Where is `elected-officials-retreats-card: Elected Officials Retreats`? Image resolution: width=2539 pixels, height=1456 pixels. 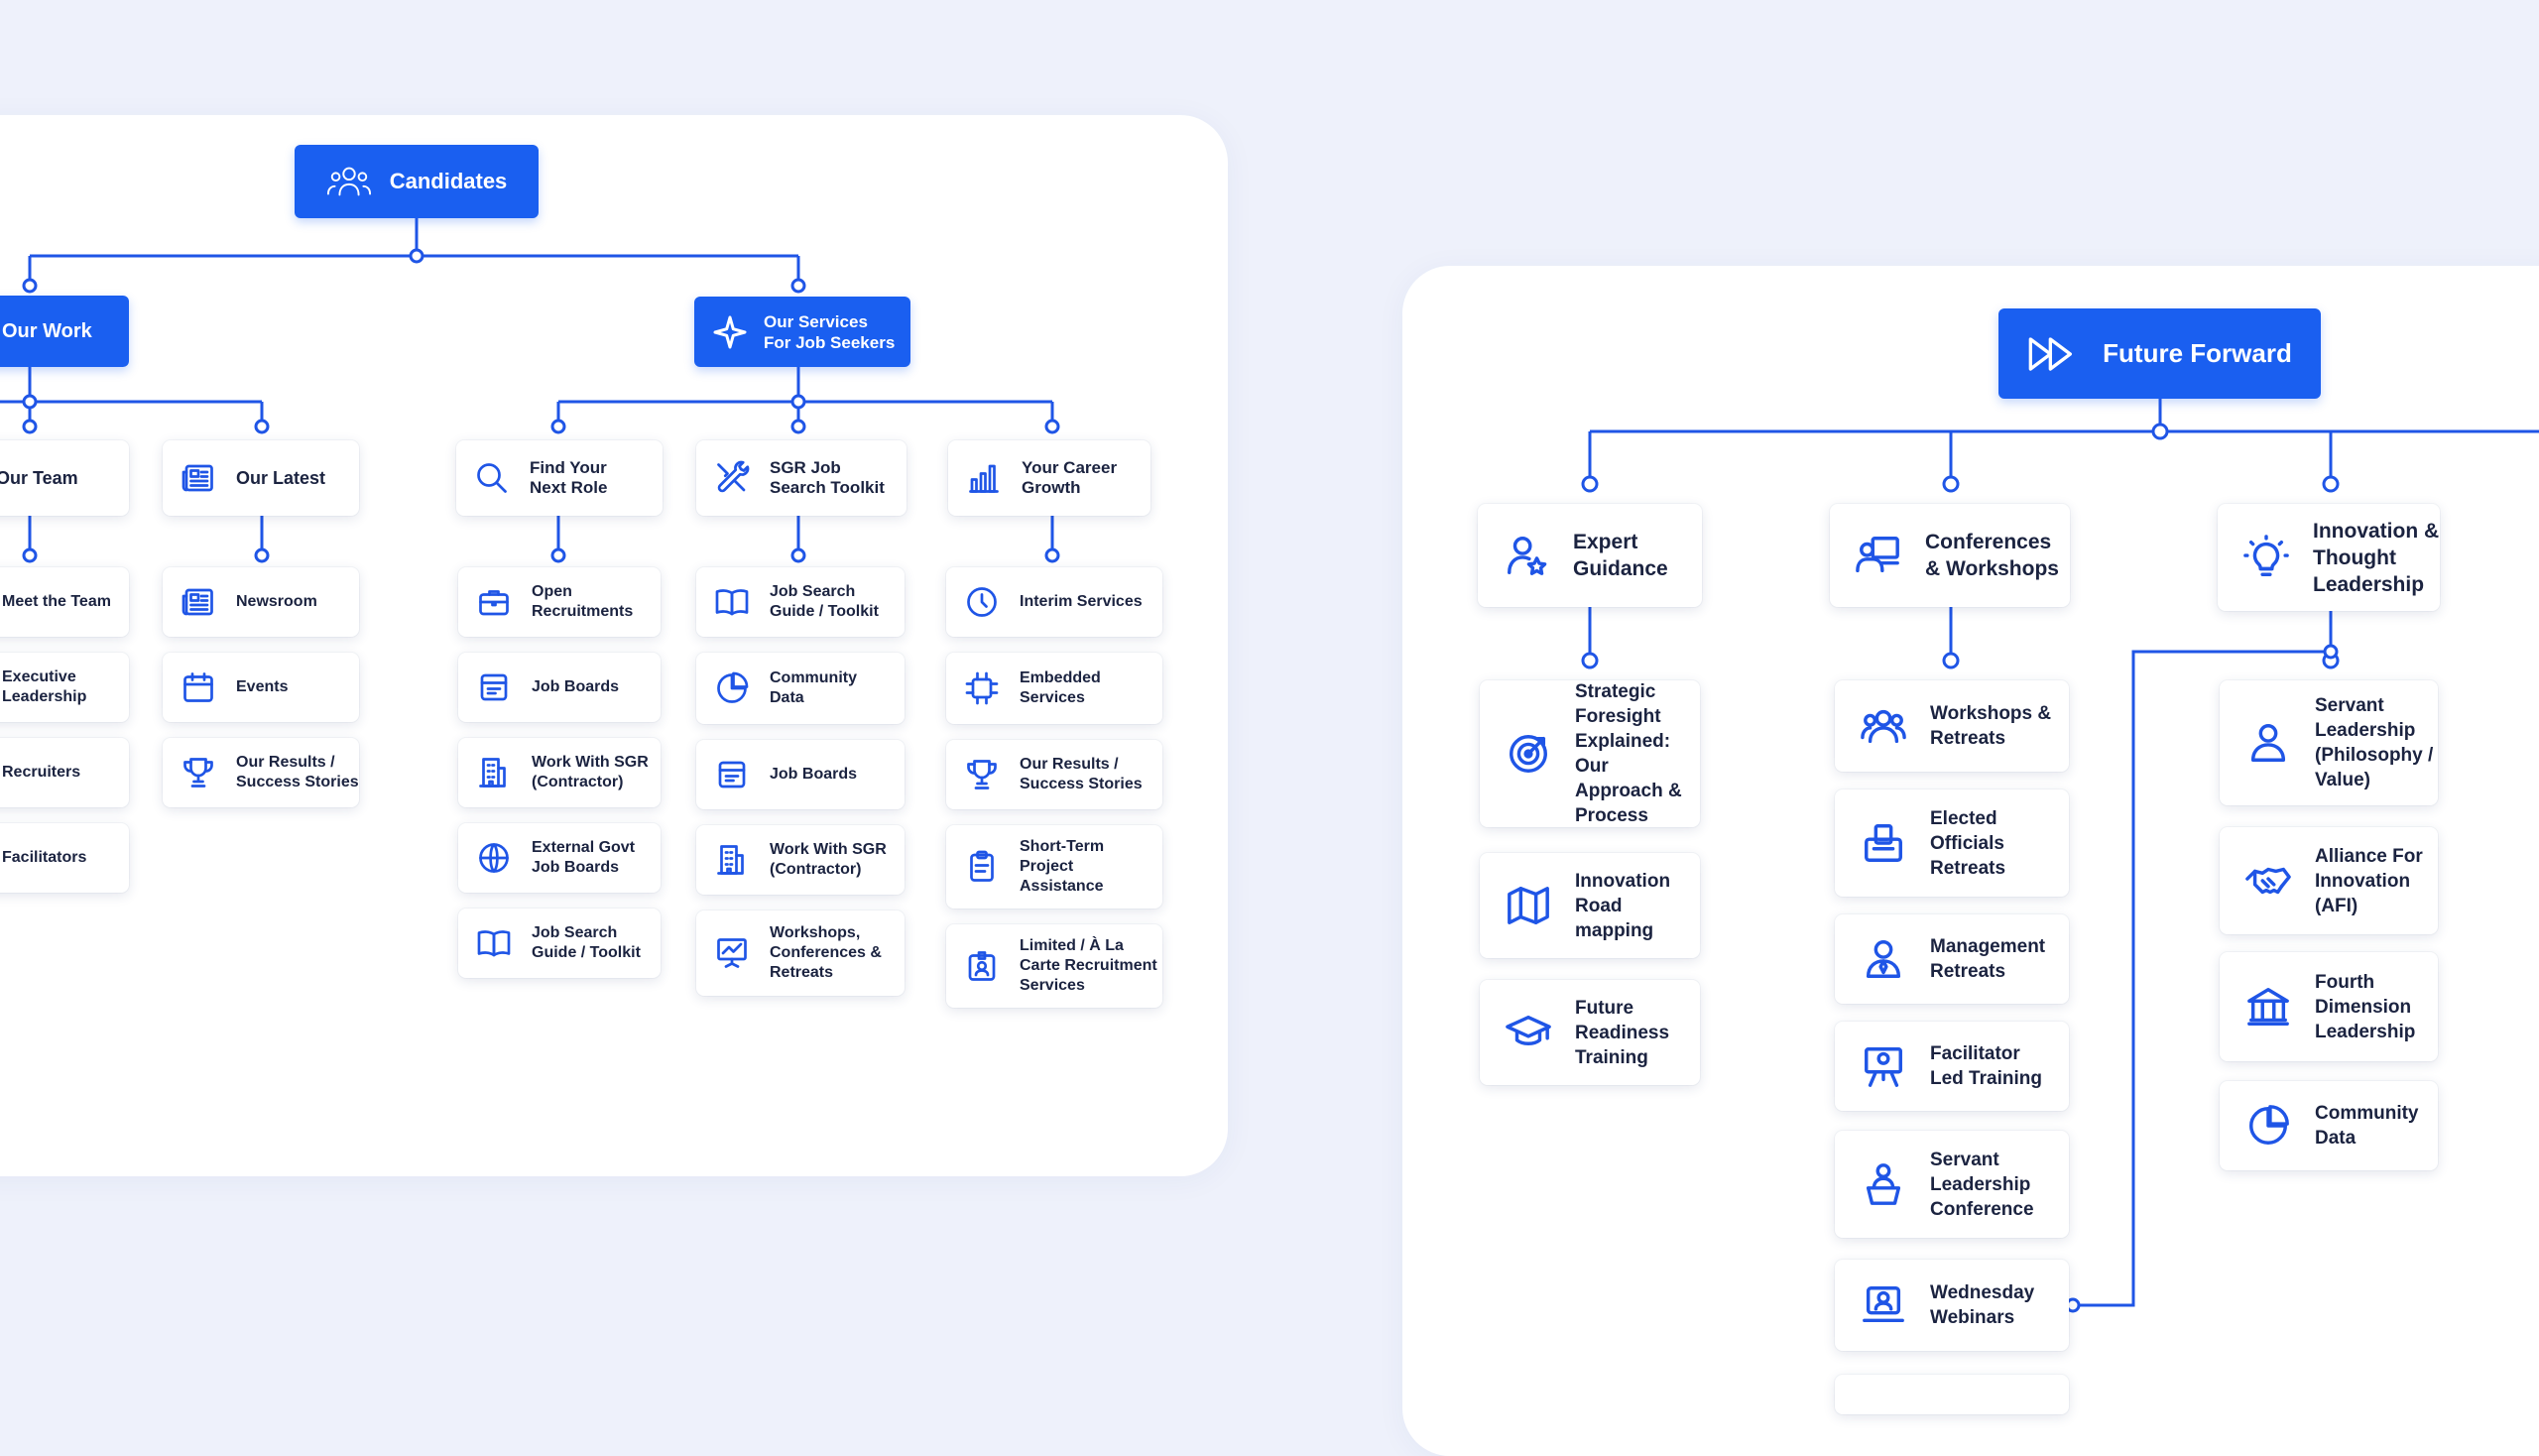
elected-officials-retreats-card: Elected Officials Retreats is located at coordinates (1952, 843).